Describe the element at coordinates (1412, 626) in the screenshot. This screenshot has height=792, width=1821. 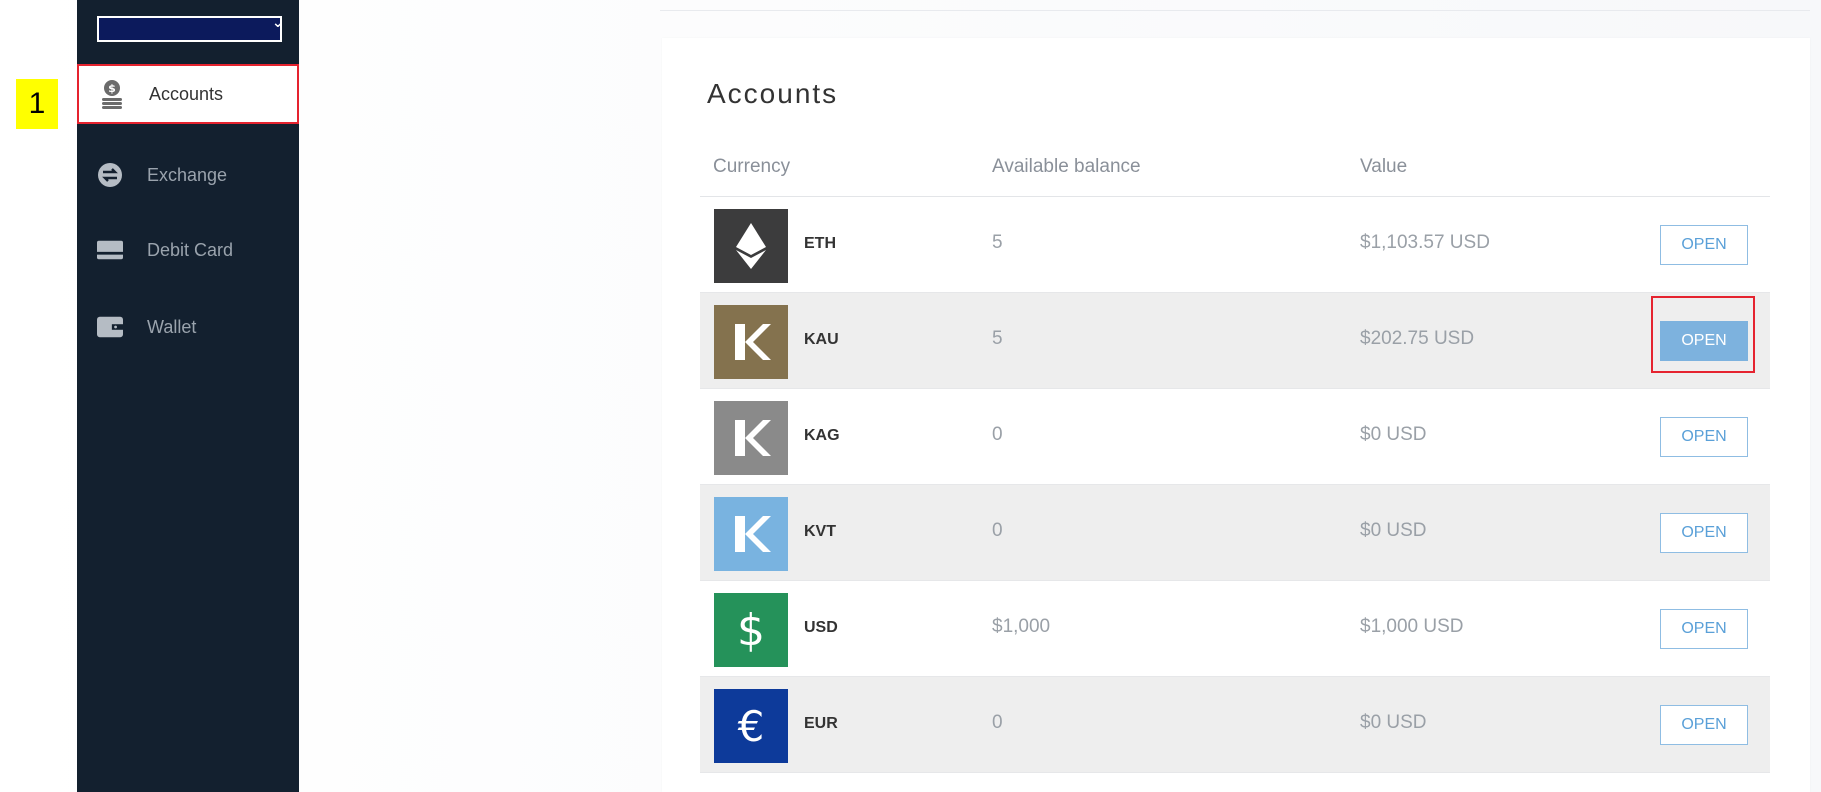
I see `value-usd: $1,000 USD` at that location.